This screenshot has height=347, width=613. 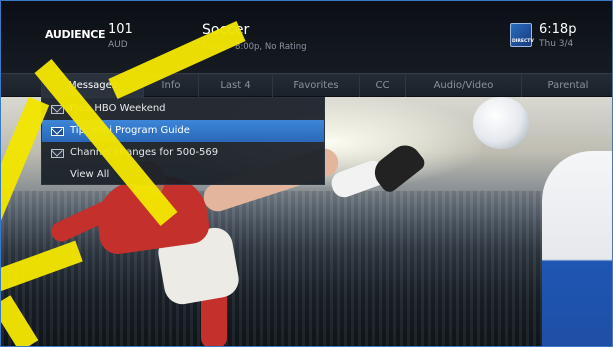 What do you see at coordinates (558, 29) in the screenshot?
I see `clock-time: 6:18p` at bounding box center [558, 29].